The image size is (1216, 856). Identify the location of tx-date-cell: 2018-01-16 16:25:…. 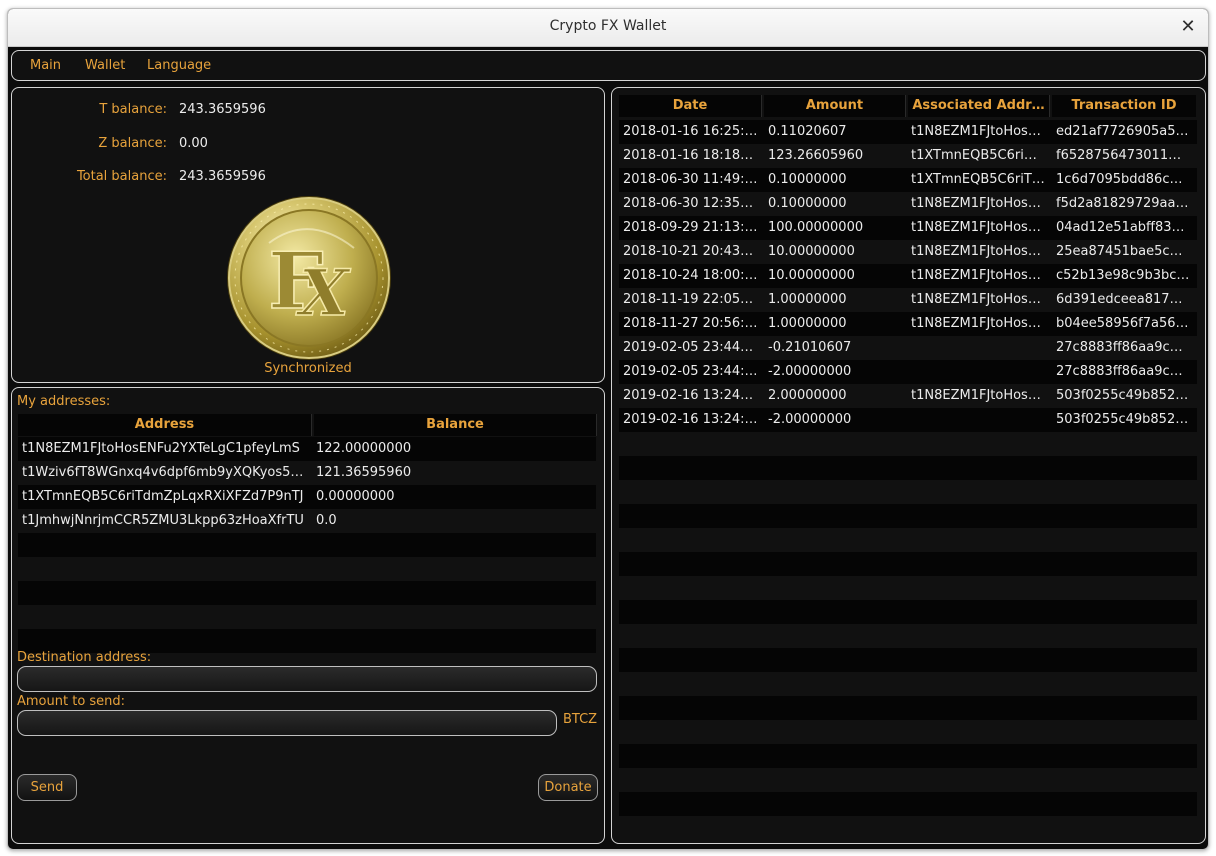
(690, 131).